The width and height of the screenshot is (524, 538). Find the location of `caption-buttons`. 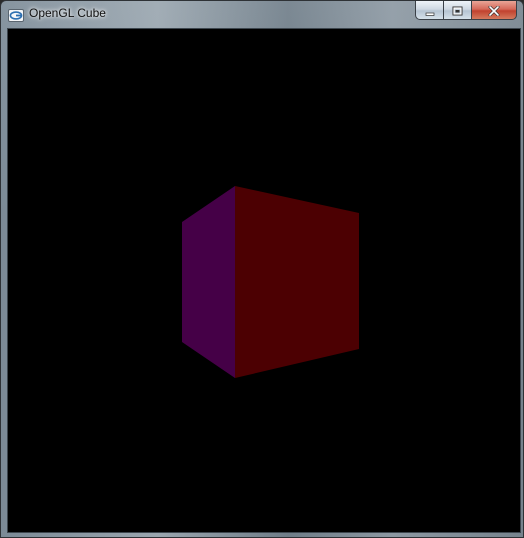

caption-buttons is located at coordinates (466, 10).